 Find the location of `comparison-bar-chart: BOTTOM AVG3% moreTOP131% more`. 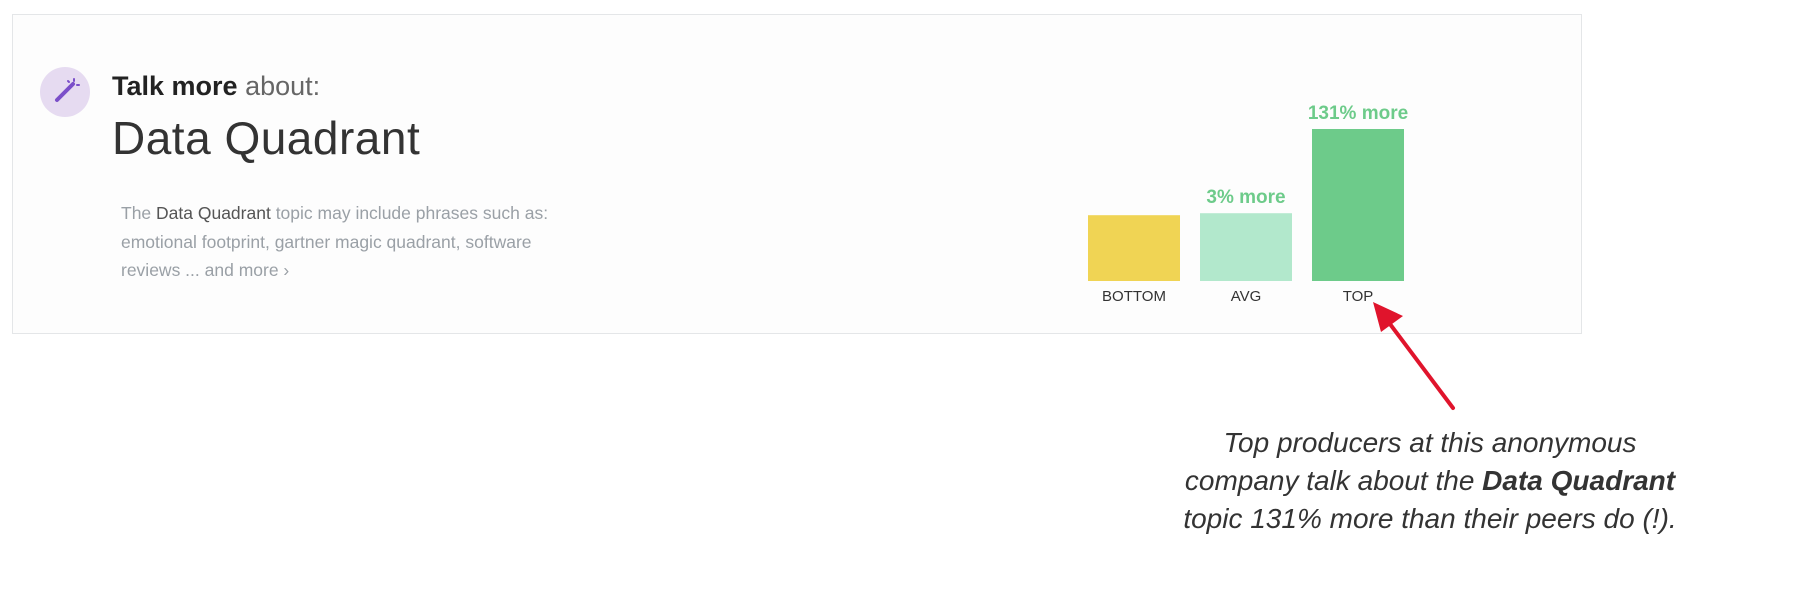

comparison-bar-chart: BOTTOM AVG3% moreTOP131% more is located at coordinates (1248, 204).